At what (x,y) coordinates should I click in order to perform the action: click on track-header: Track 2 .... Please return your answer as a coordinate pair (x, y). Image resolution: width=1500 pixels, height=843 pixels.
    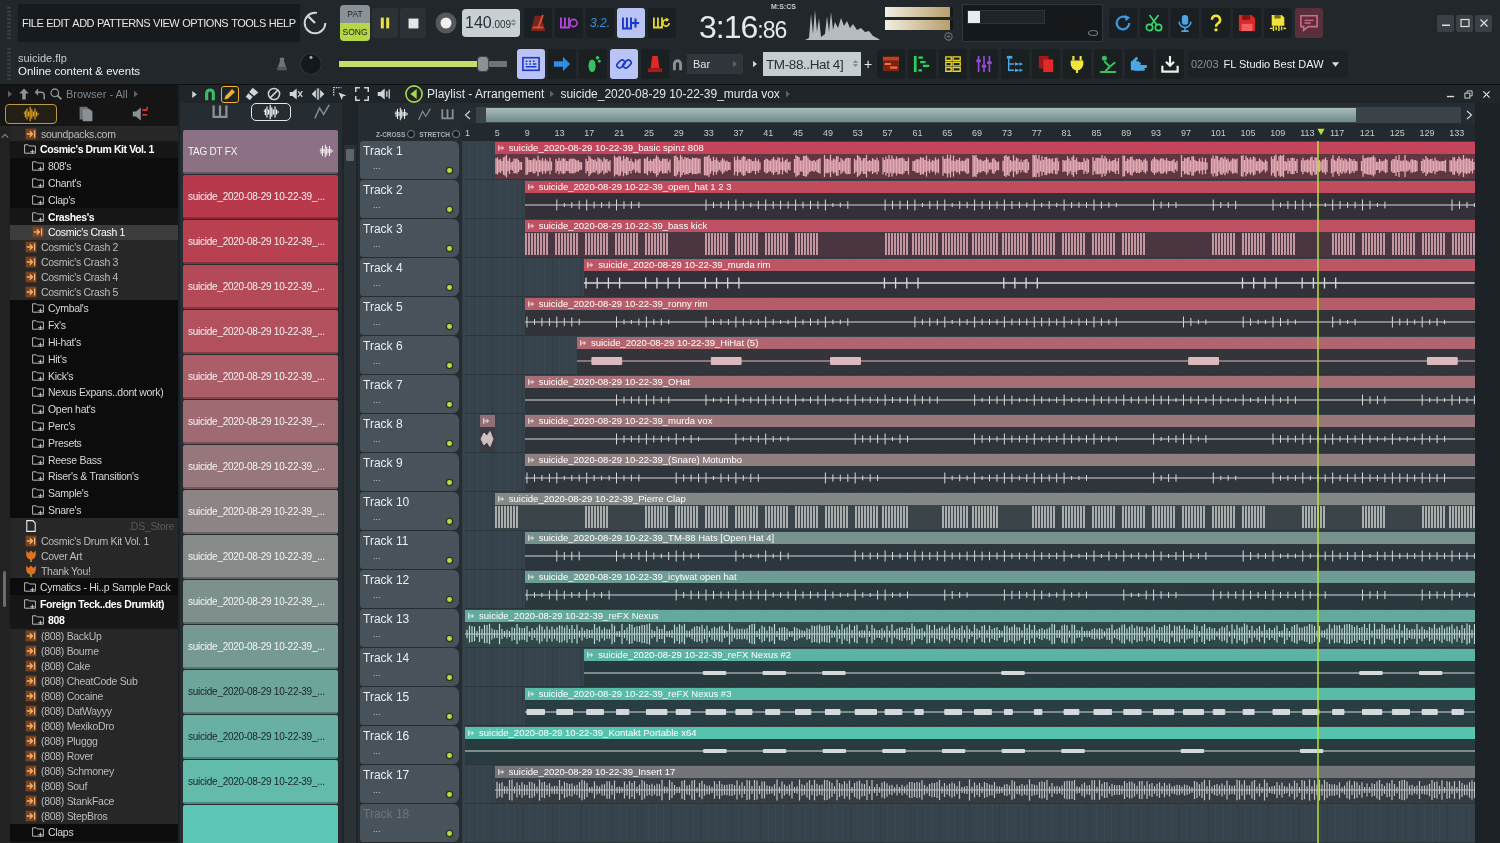
    Looking at the image, I should click on (409, 199).